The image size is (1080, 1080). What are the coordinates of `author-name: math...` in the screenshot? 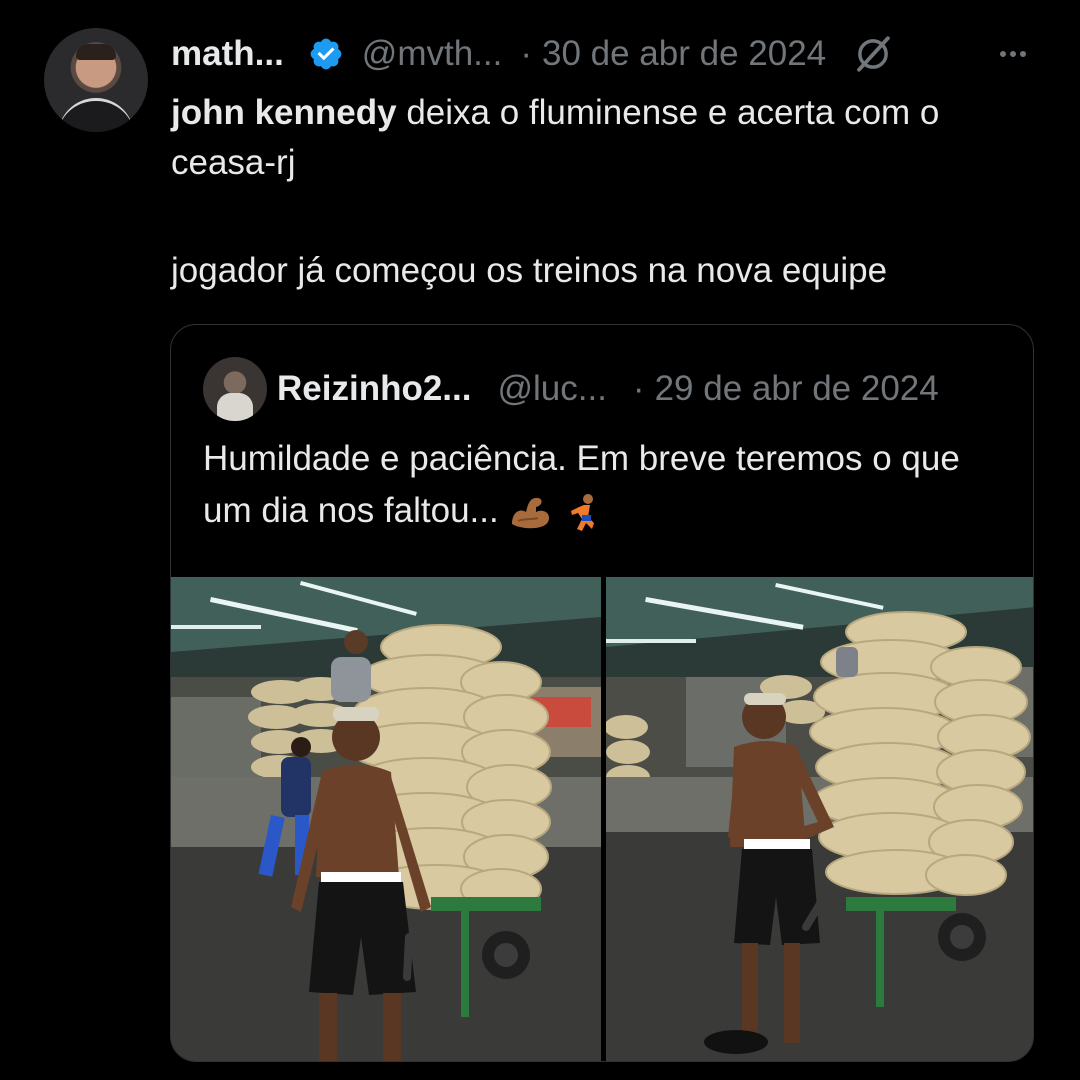 It's located at (227, 54).